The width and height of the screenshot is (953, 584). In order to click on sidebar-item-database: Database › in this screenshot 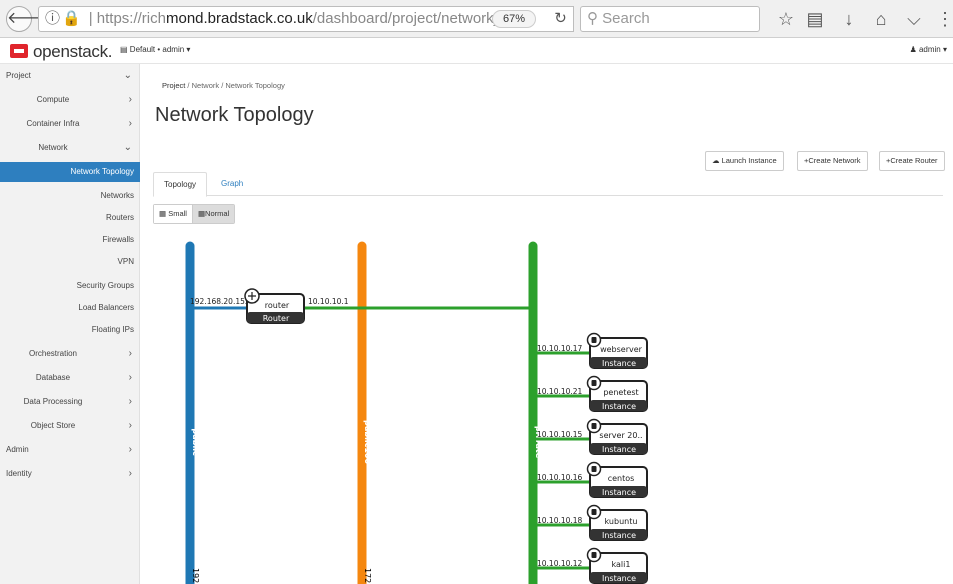, I will do `click(70, 378)`.